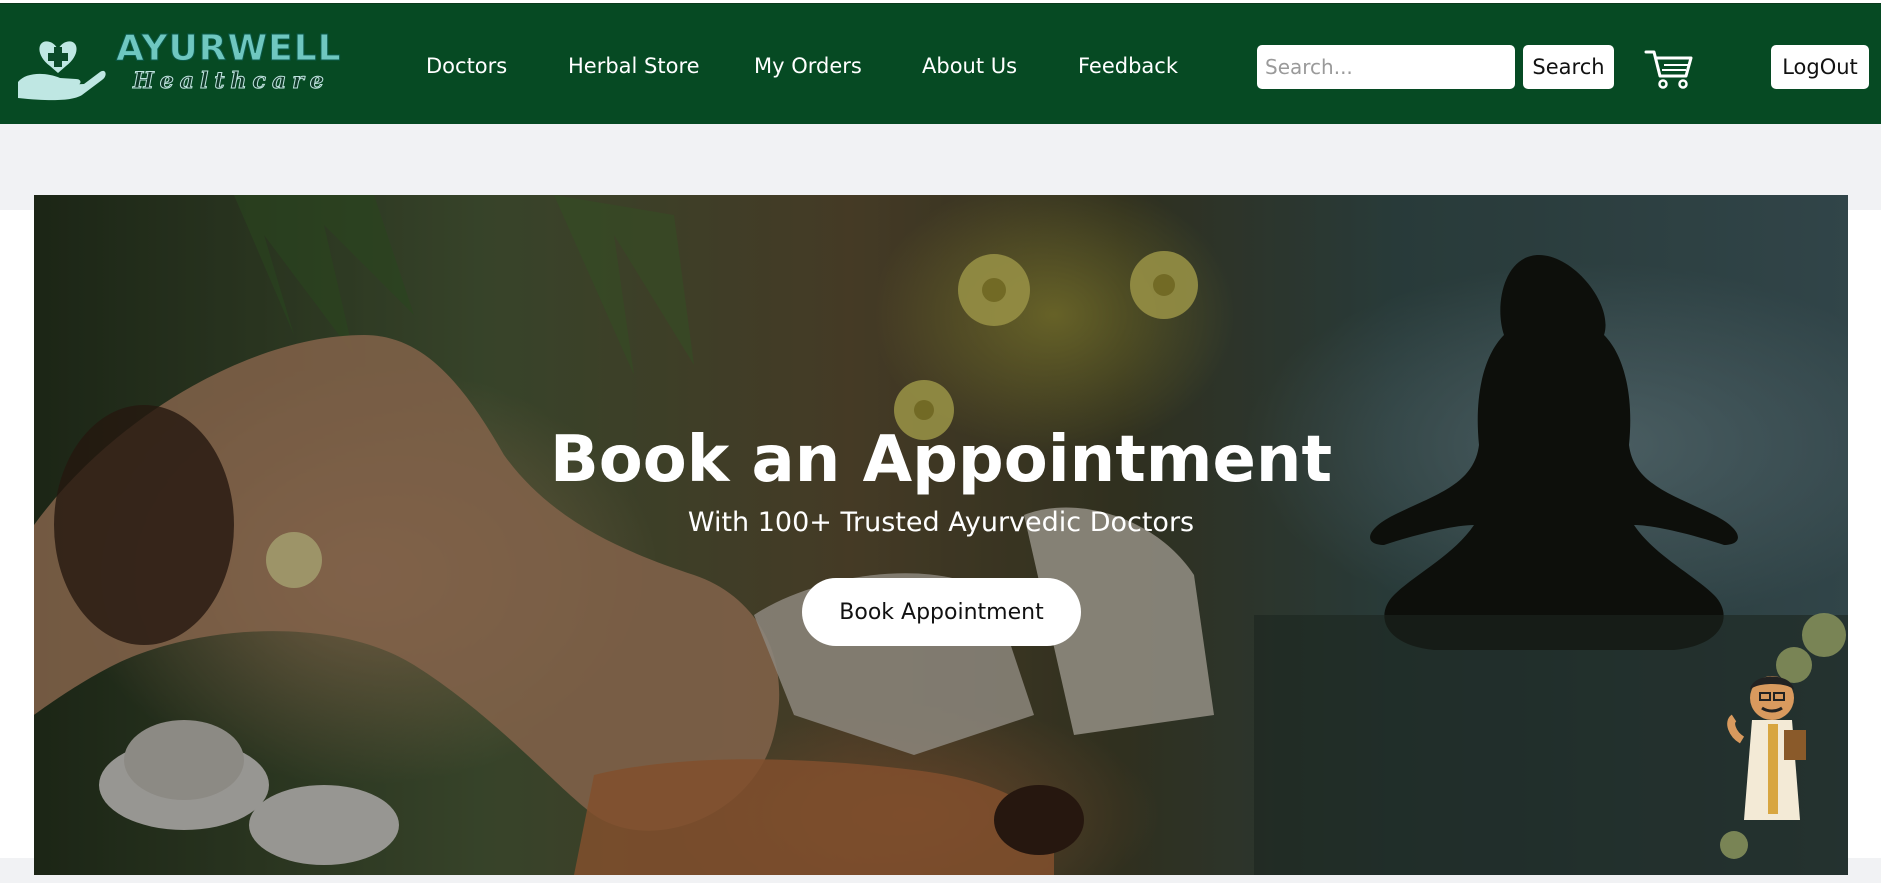  I want to click on book-appointment-button: Book Appointment, so click(941, 612).